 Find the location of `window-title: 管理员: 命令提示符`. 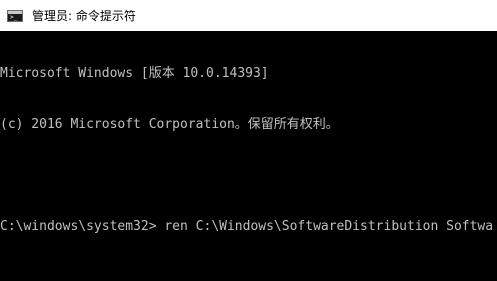

window-title: 管理员: 命令提示符 is located at coordinates (84, 16).